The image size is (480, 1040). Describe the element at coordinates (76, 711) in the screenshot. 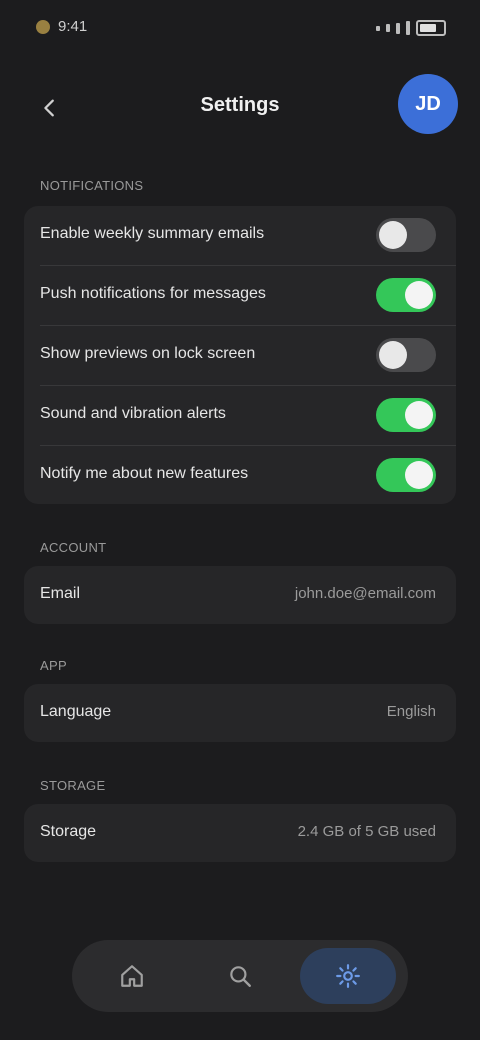

I see `language-label: Language` at that location.